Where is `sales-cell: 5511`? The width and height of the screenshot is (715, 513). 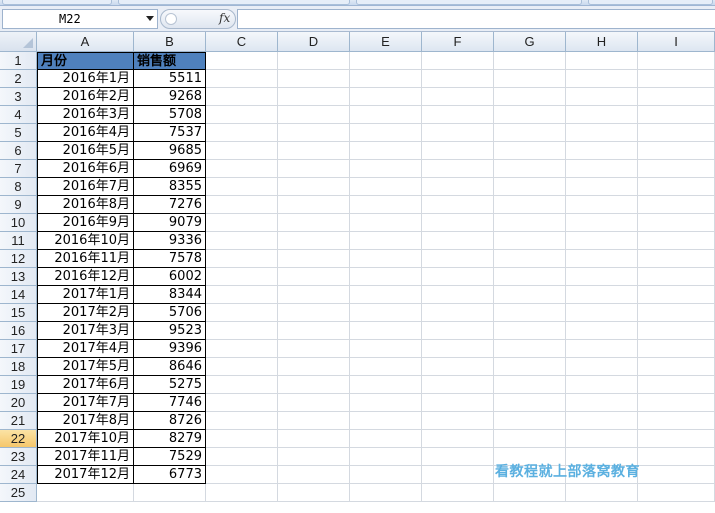
sales-cell: 5511 is located at coordinates (170, 79).